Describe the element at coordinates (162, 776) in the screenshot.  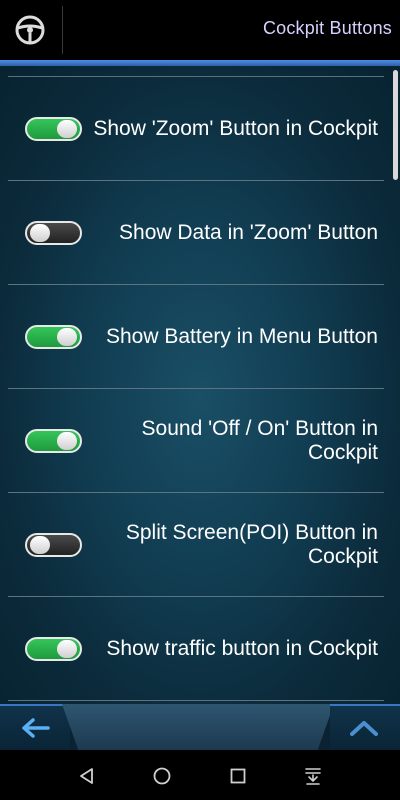
I see `home-circle-icon` at that location.